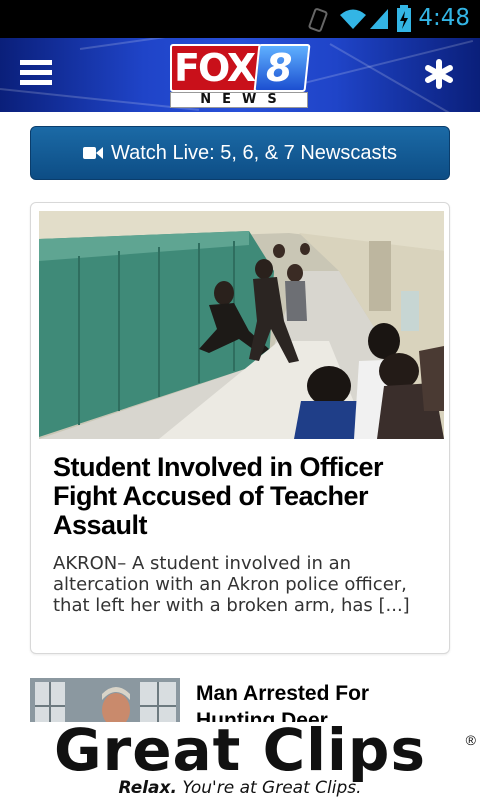 The image size is (480, 800). Describe the element at coordinates (240, 750) in the screenshot. I see `ad-brand-text: Great Clips` at that location.